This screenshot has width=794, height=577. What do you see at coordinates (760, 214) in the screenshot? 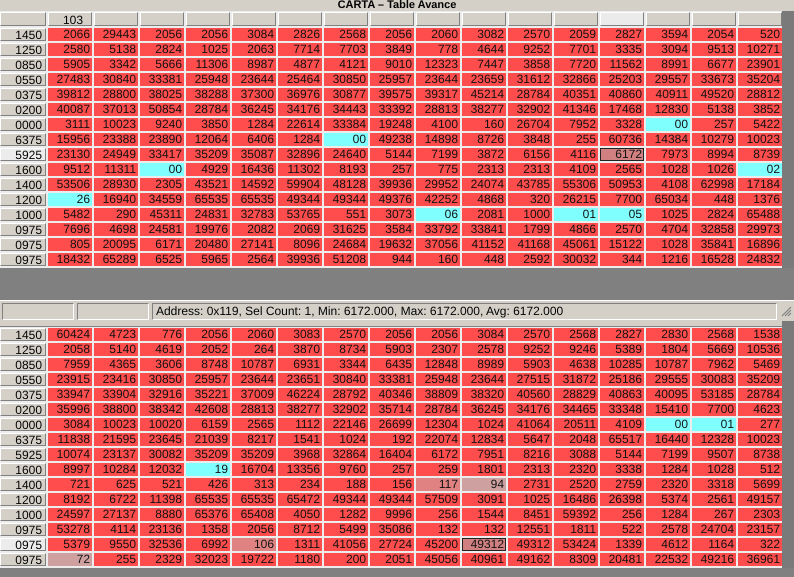
I see `table-cell: 65488` at bounding box center [760, 214].